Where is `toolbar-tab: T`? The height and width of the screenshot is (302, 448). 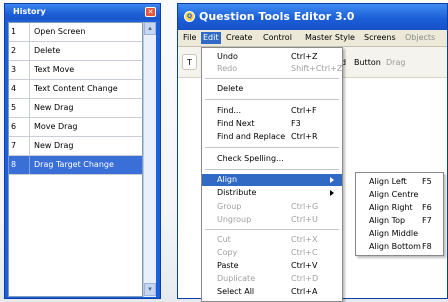 toolbar-tab: T is located at coordinates (189, 62).